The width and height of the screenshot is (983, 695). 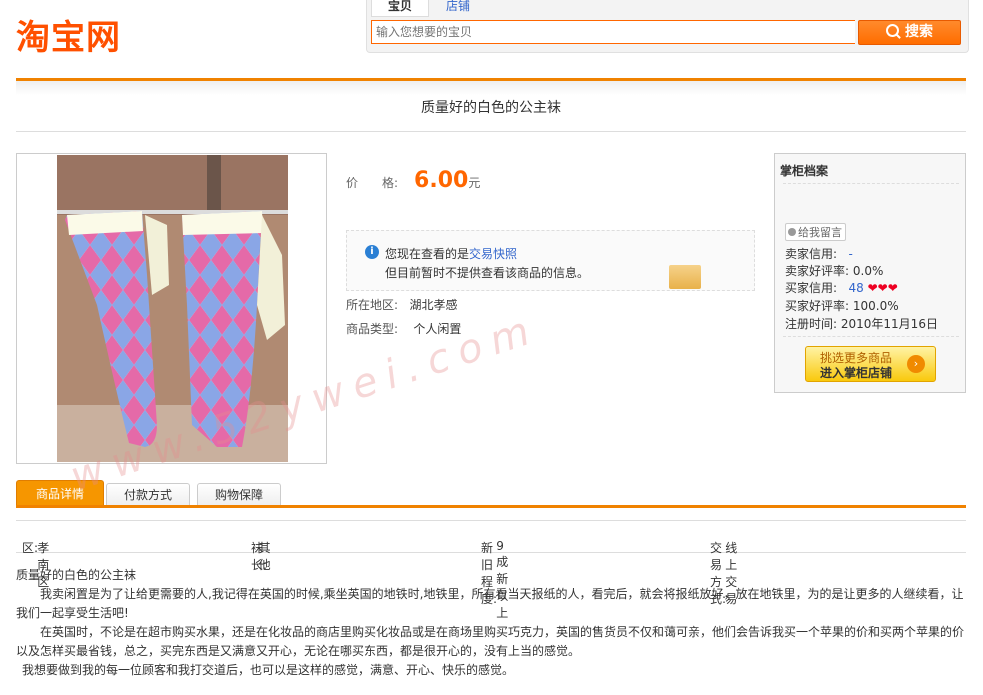 What do you see at coordinates (493, 254) in the screenshot?
I see `snapshot-link: 交易快照` at bounding box center [493, 254].